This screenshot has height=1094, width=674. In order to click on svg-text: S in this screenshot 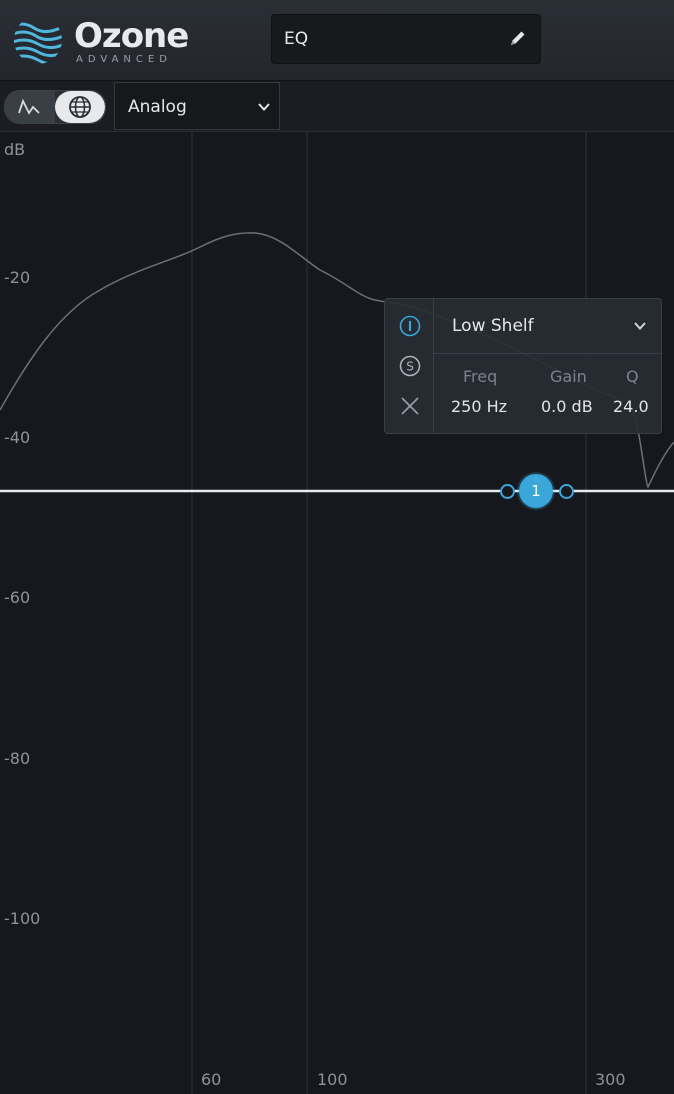, I will do `click(410, 367)`.